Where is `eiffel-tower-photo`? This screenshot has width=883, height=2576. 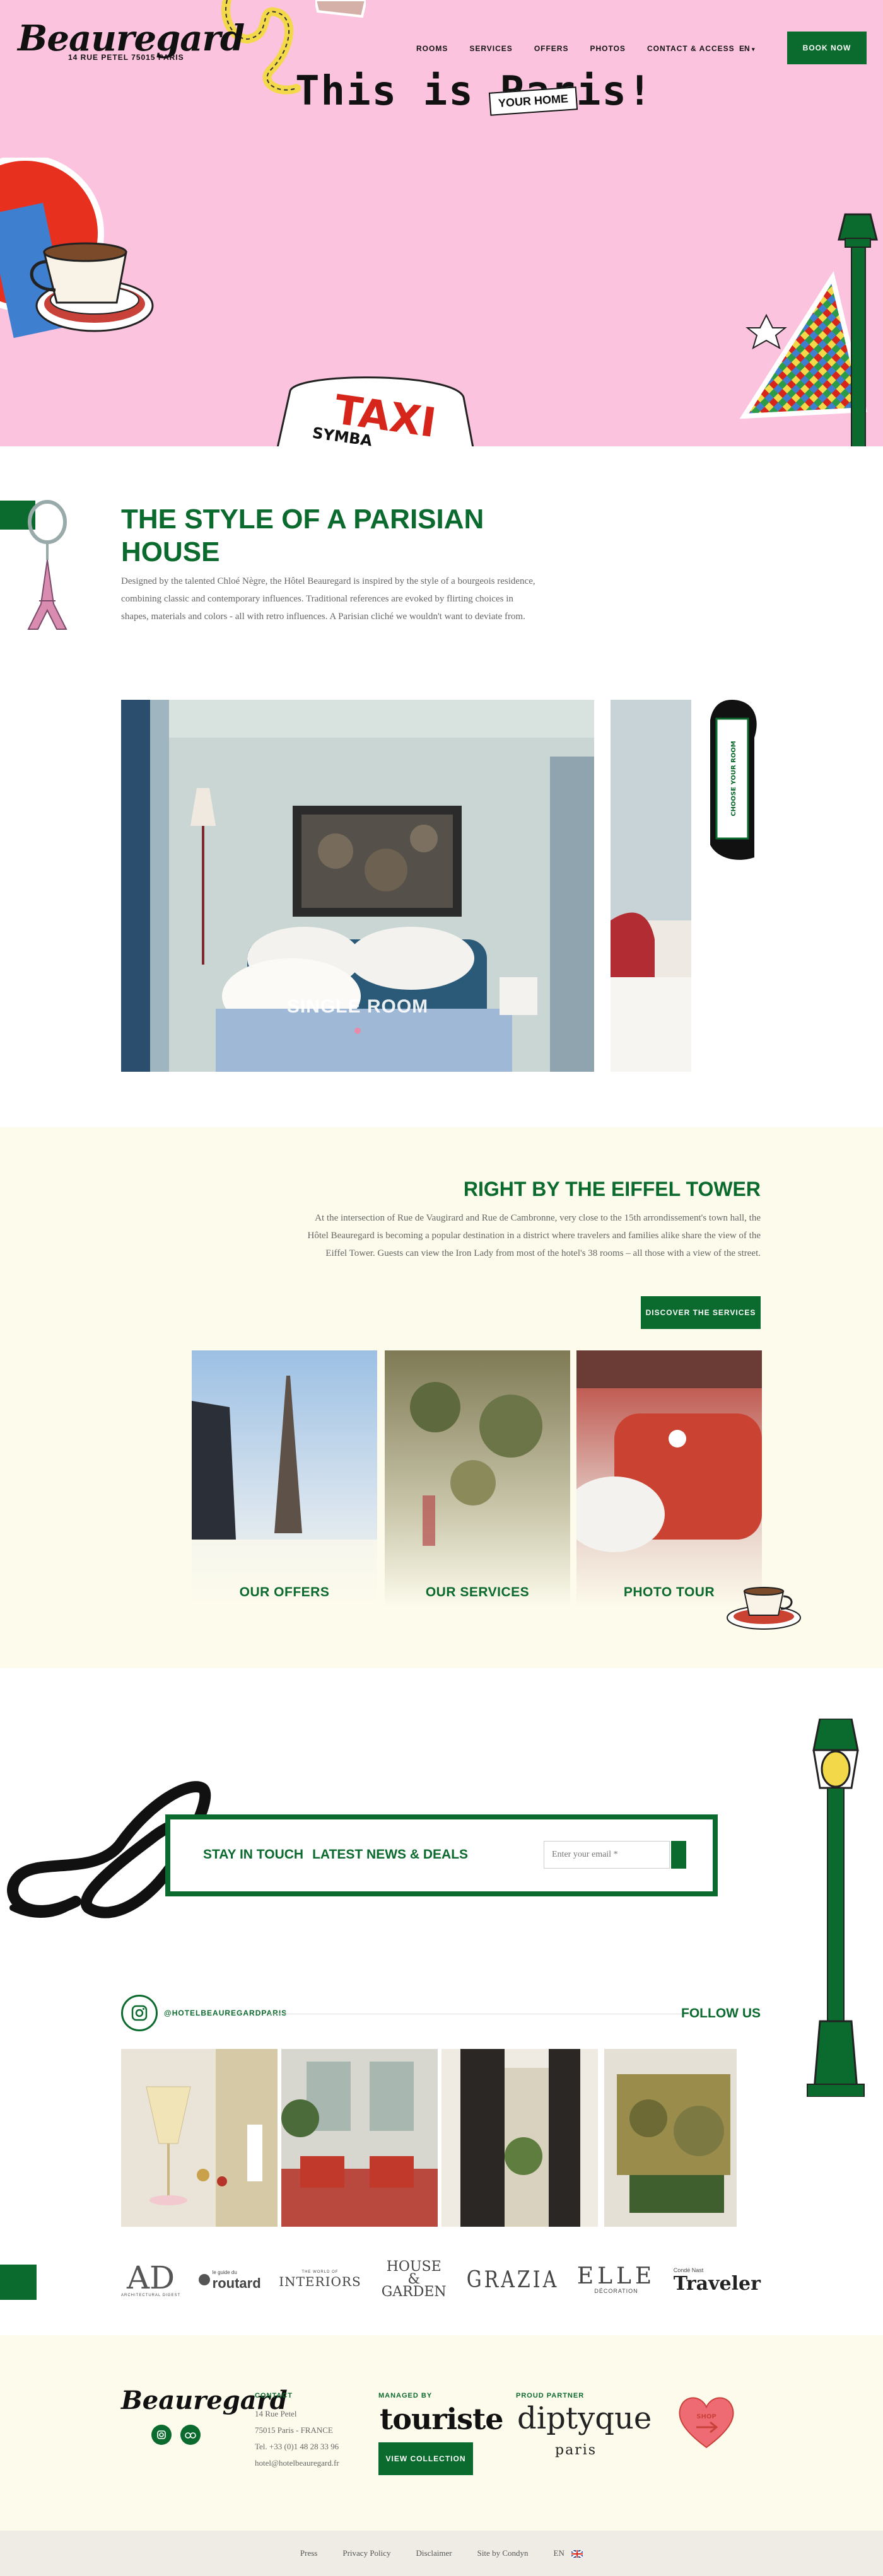 eiffel-tower-photo is located at coordinates (284, 1479).